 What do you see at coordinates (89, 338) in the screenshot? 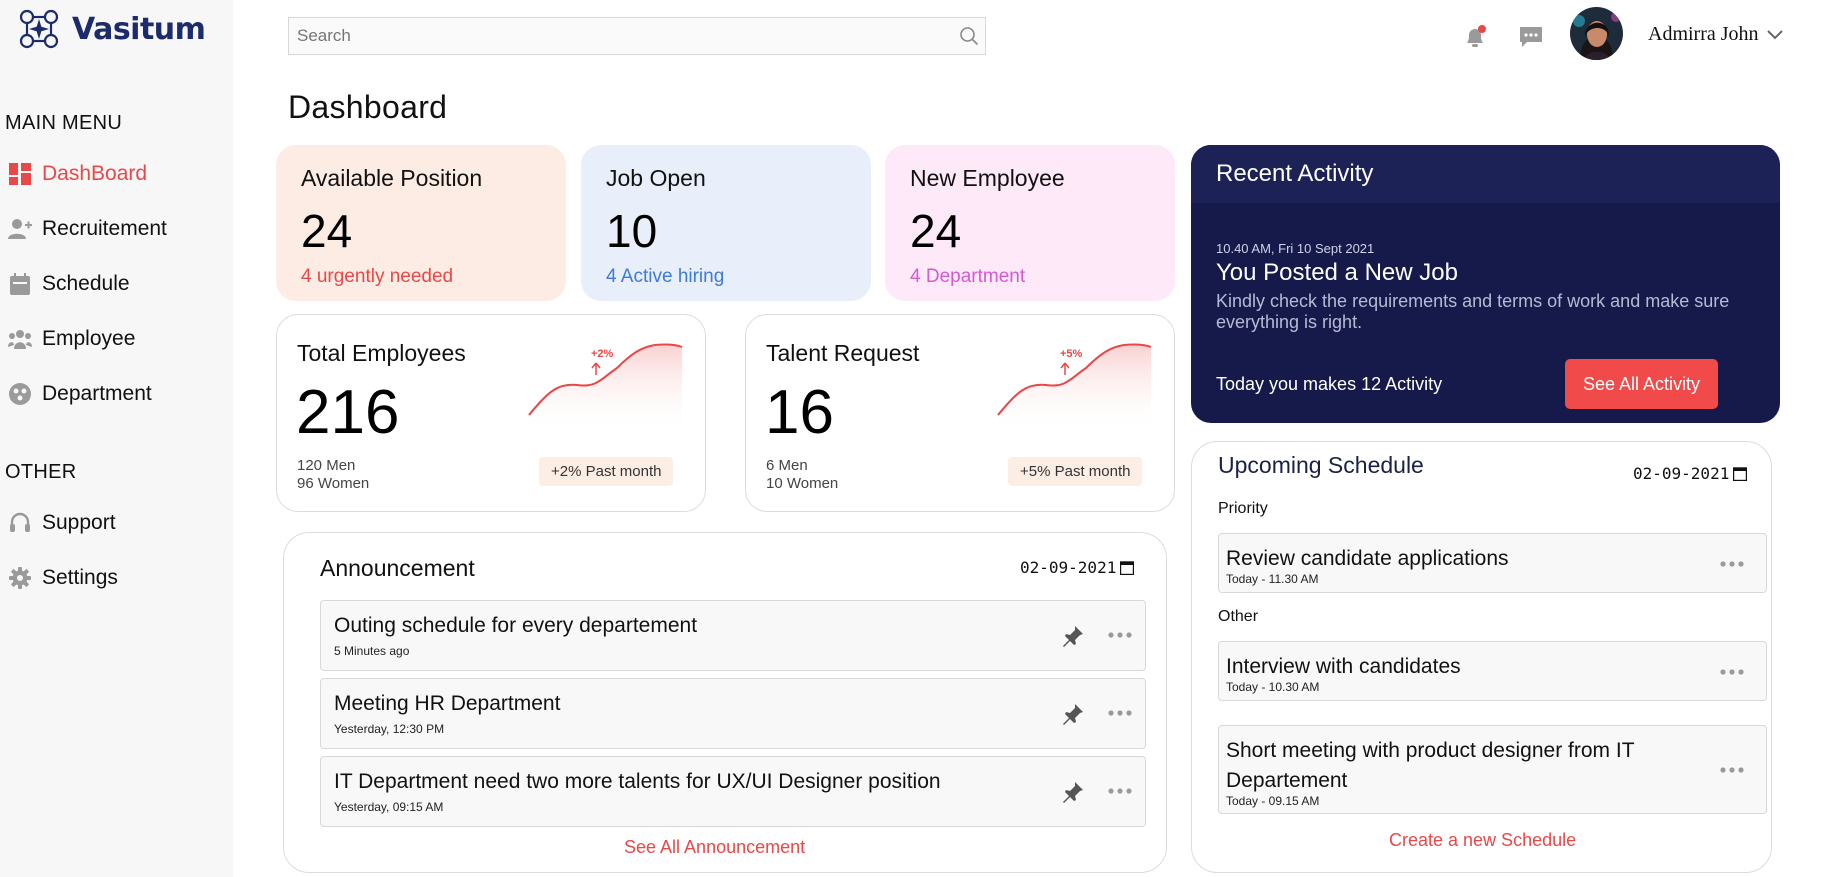
I see `sidebar-item-label: Employee` at bounding box center [89, 338].